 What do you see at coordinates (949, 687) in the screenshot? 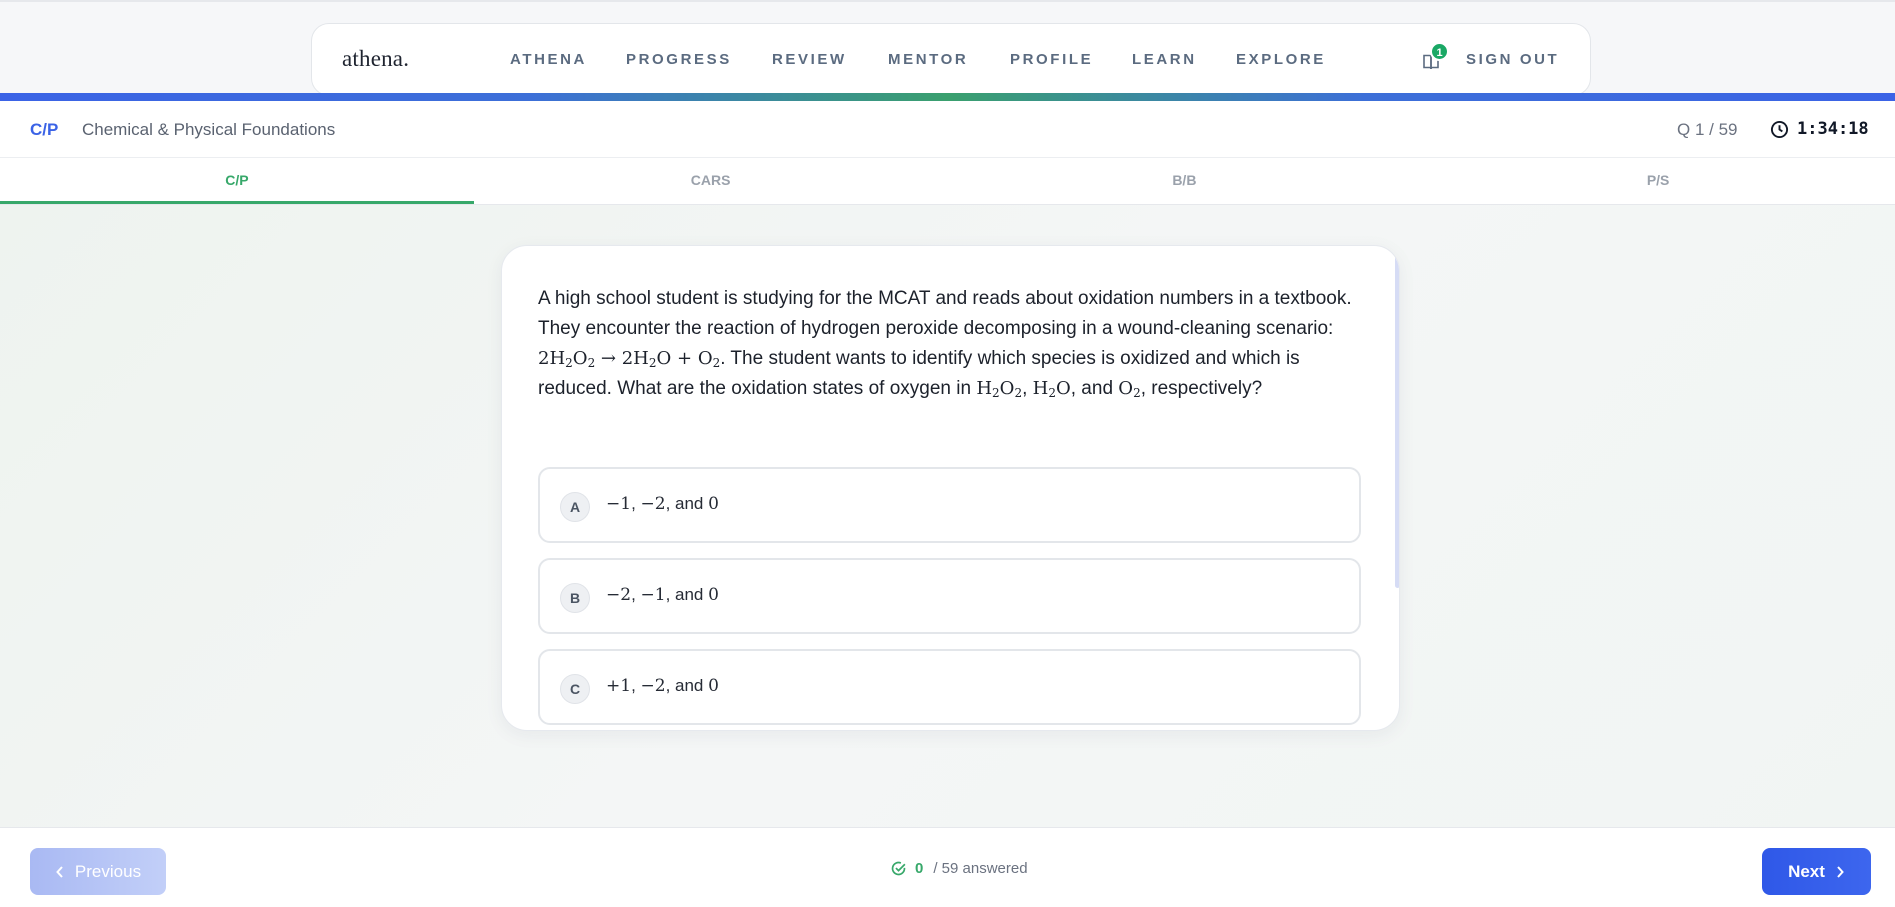
I see `answer-option-c: C +1, −2, and 0` at bounding box center [949, 687].